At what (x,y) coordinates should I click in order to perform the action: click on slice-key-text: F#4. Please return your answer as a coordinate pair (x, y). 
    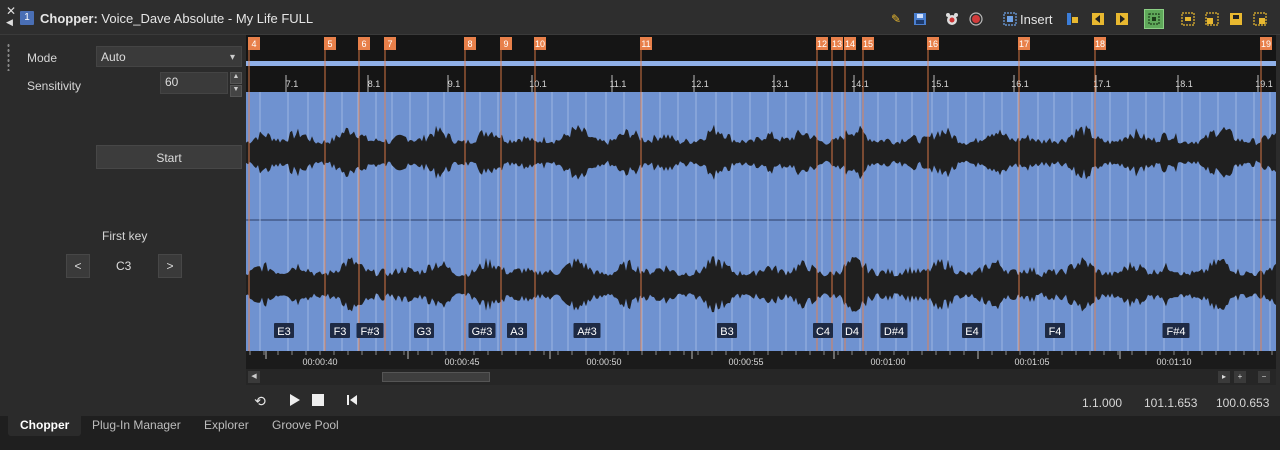
    Looking at the image, I should click on (1176, 332).